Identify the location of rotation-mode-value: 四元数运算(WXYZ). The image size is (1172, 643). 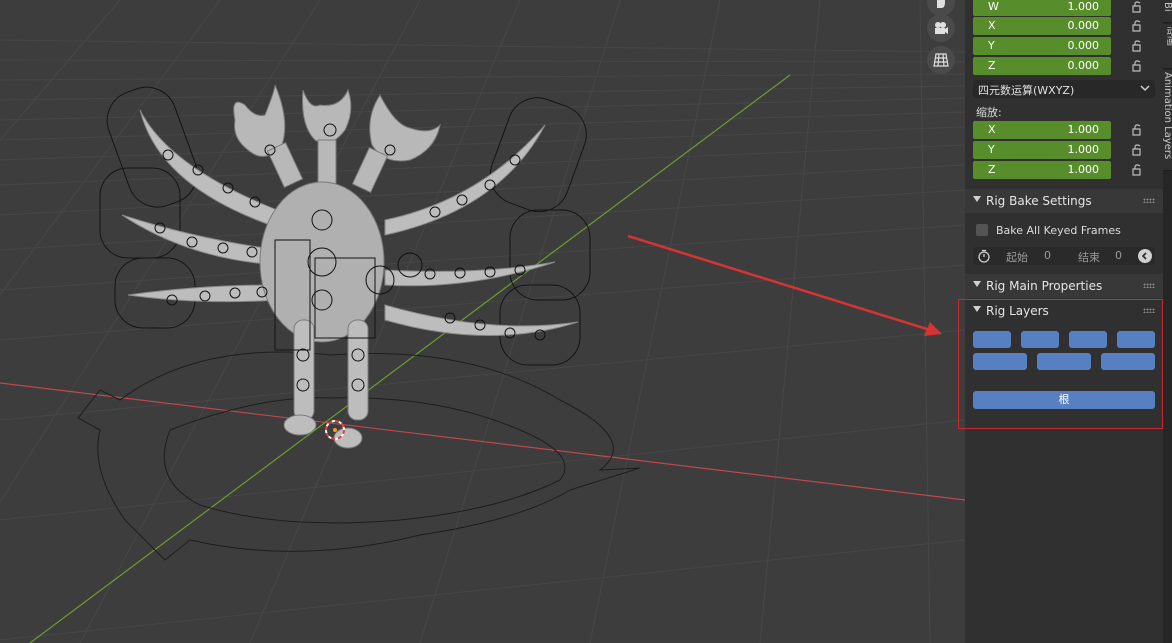
(1026, 90).